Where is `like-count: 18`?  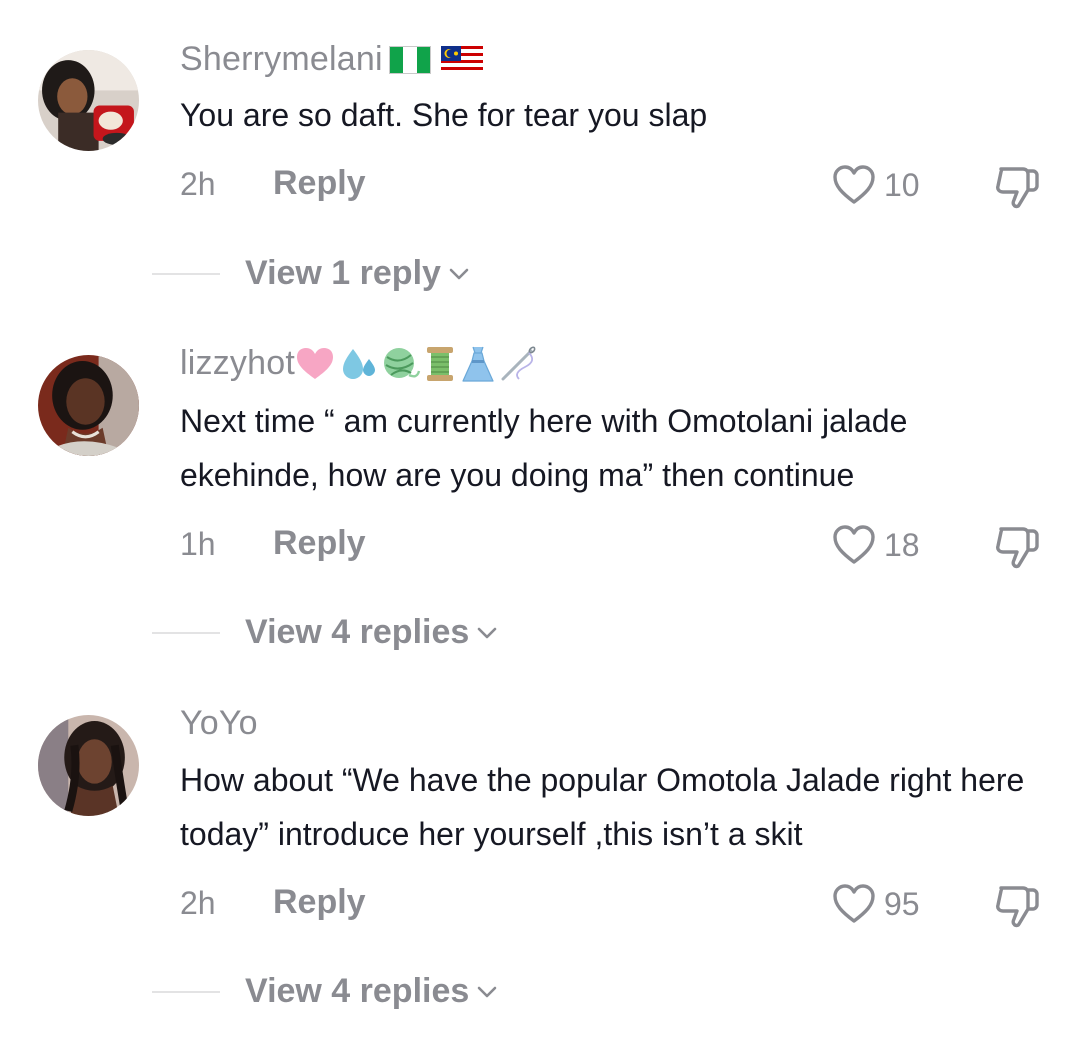
like-count: 18 is located at coordinates (902, 544).